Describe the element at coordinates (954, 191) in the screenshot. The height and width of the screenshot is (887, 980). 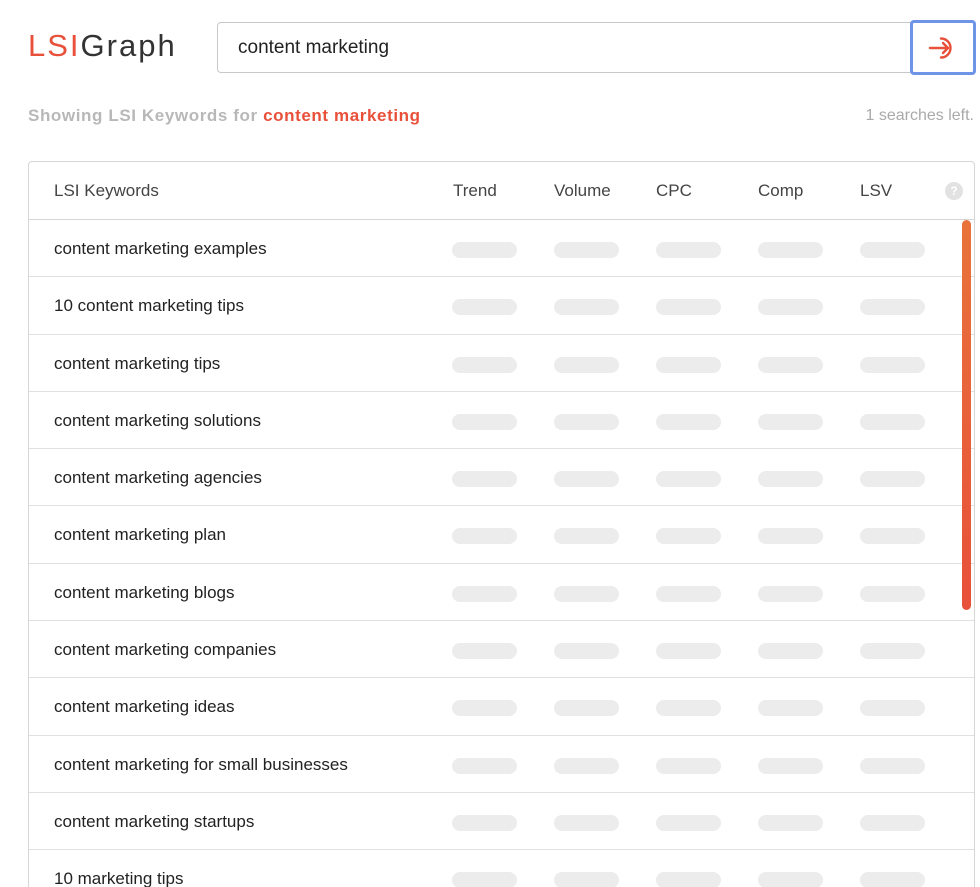
I see `help-icon: ?` at that location.